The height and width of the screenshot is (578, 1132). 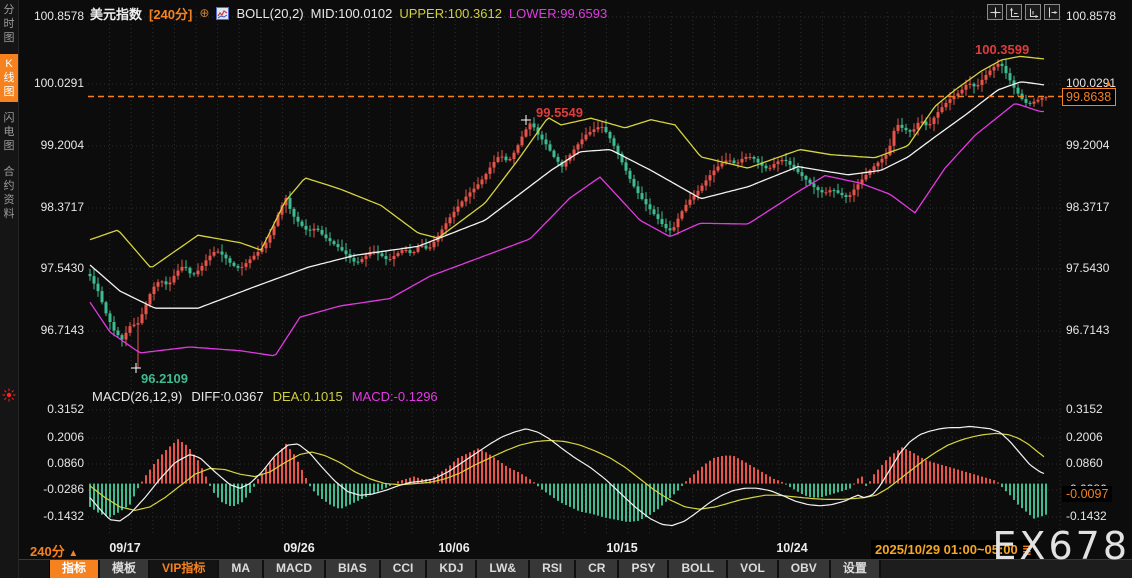 I want to click on sidebar-tab-candlestick-chart: K线图, so click(x=9, y=78).